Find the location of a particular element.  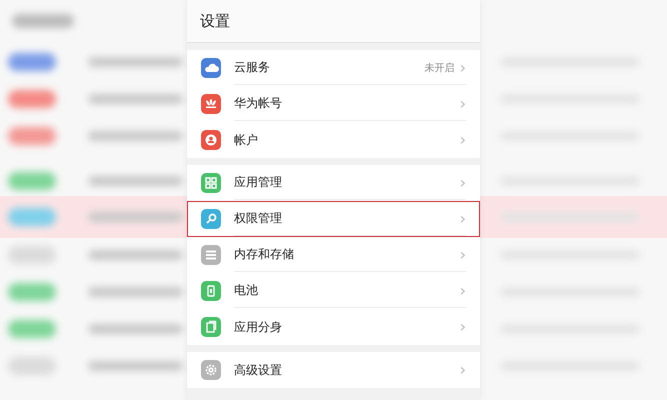

settings-item: 帐户 › is located at coordinates (333, 140).